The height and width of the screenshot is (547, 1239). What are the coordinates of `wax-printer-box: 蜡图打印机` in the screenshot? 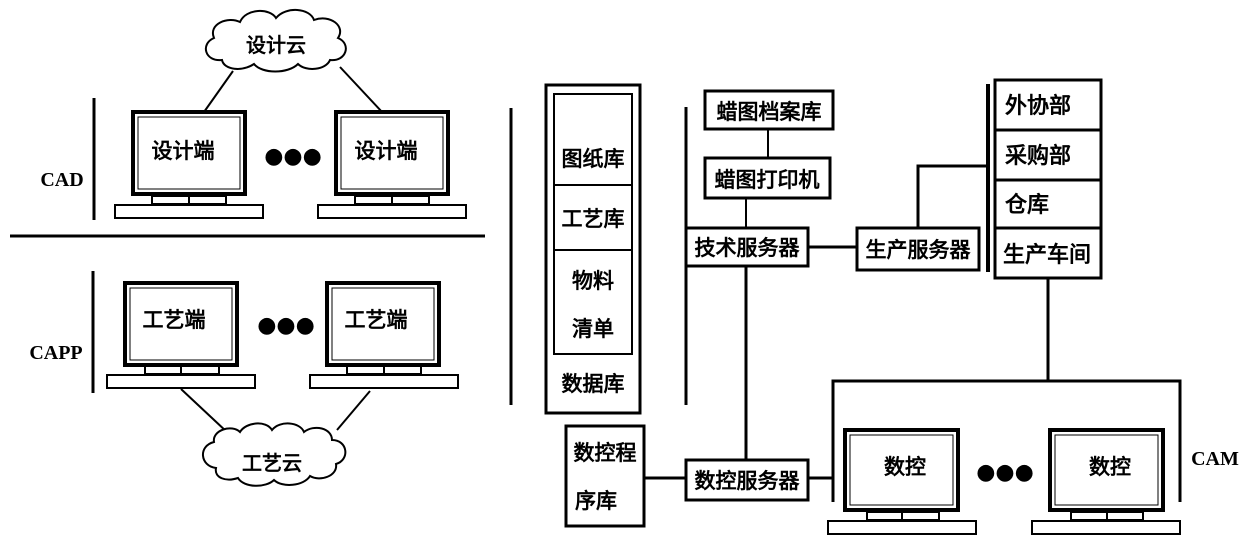 It's located at (767, 178).